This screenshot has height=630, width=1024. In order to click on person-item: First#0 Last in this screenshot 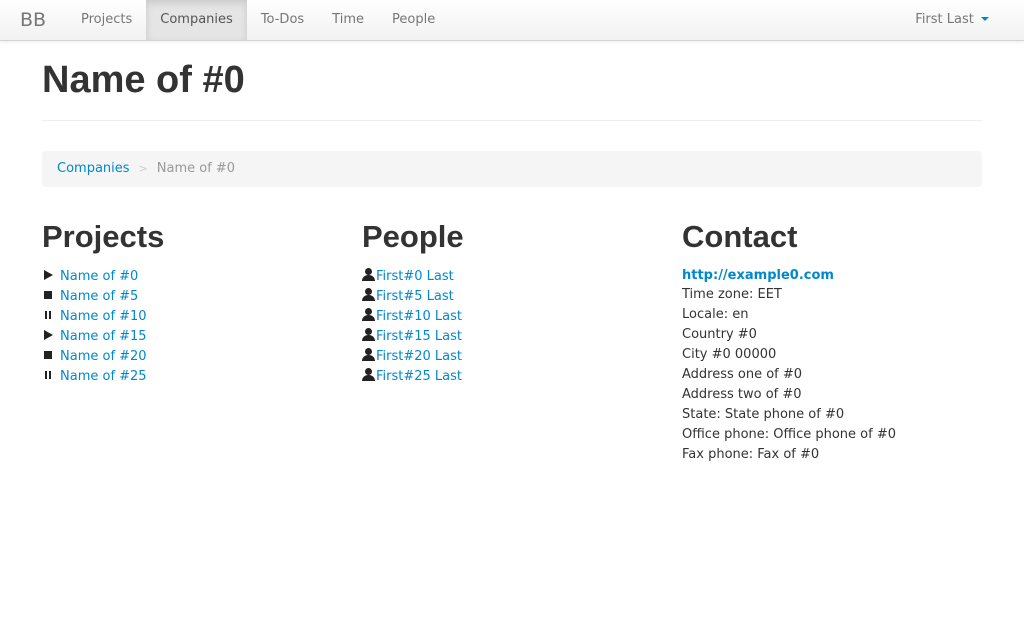, I will do `click(512, 277)`.